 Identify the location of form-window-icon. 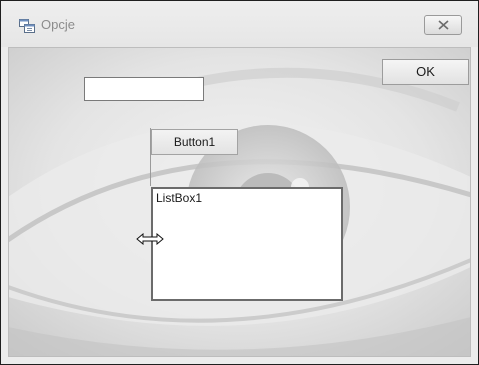
(27, 26).